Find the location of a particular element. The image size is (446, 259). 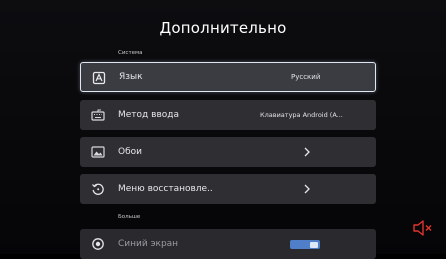

setting-label: Обои is located at coordinates (130, 152).